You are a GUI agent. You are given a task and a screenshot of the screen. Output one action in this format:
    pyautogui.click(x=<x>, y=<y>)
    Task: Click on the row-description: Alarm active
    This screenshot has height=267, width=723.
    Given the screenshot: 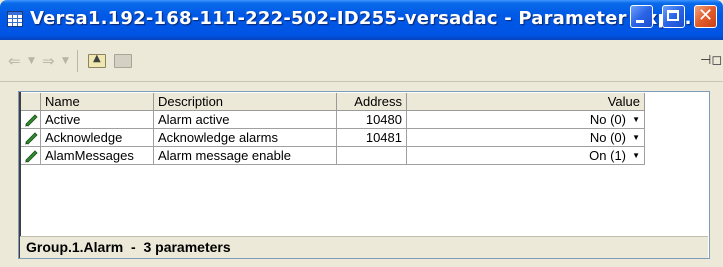 What is the action you would take?
    pyautogui.click(x=245, y=120)
    